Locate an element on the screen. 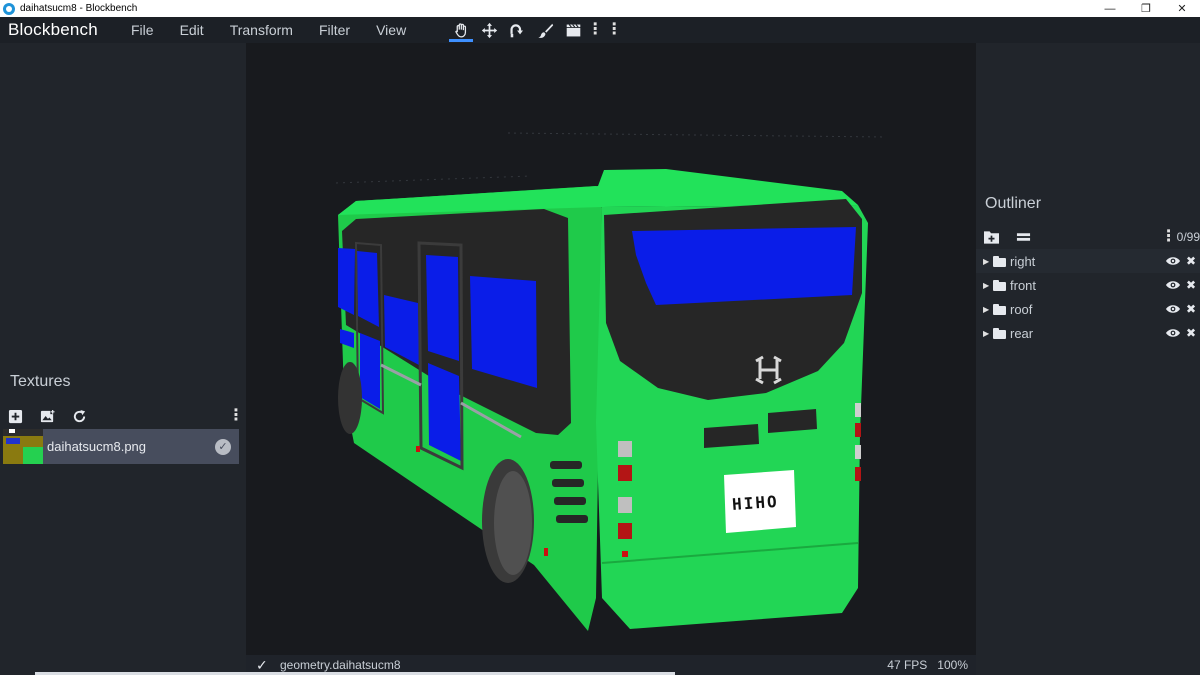 The height and width of the screenshot is (675, 1200). texture-thumbnail is located at coordinates (23, 446).